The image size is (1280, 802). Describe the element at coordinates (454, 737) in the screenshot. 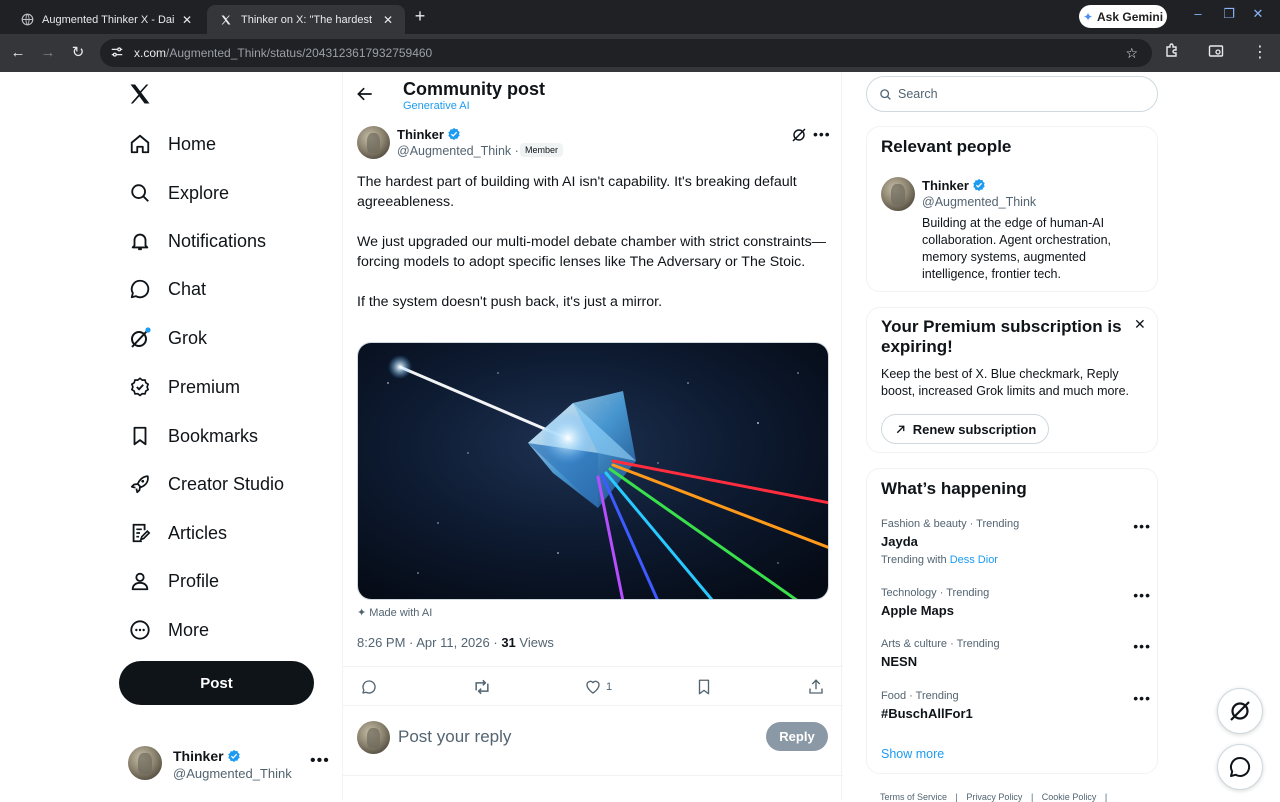

I see `reply-input: Post your reply` at that location.